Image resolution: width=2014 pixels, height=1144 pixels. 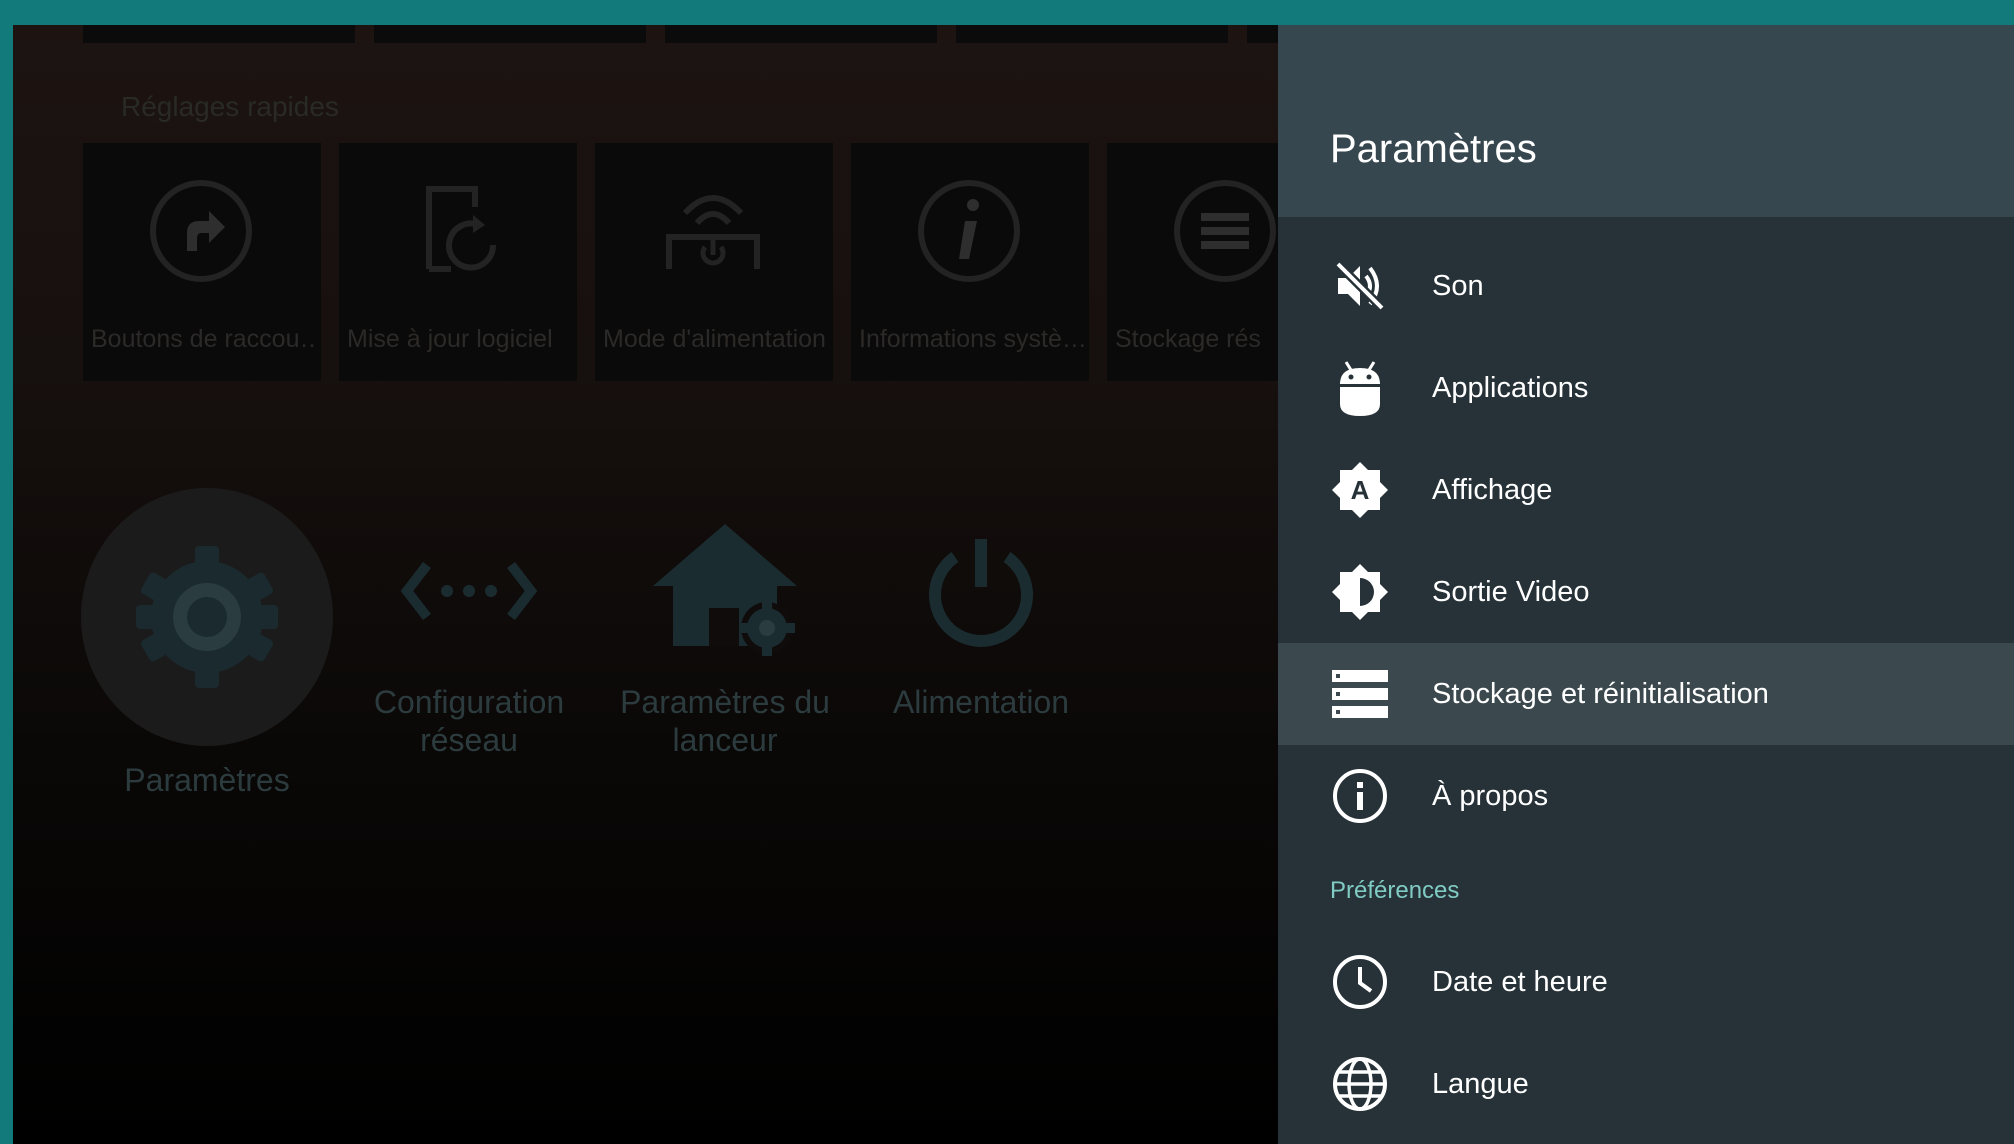 I want to click on menu-item-label: Applications, so click(x=1510, y=387).